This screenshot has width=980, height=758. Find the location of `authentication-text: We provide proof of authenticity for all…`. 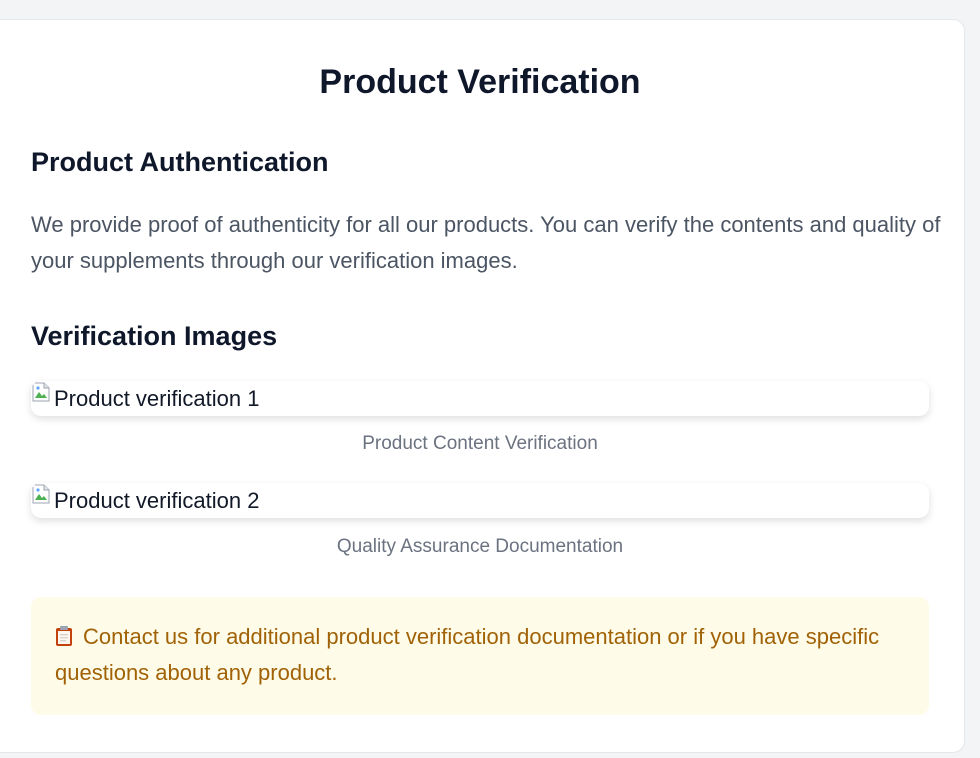

authentication-text: We provide proof of authenticity for all… is located at coordinates (486, 242).